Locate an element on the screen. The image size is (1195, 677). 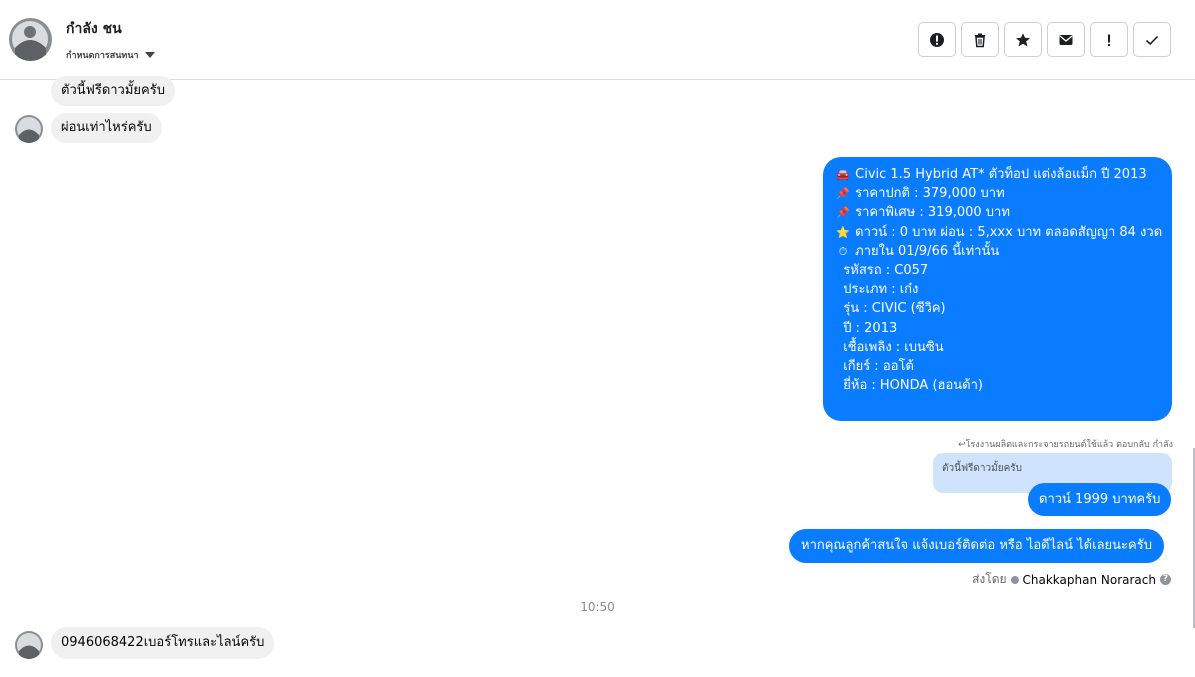
stopwatch-icon: ⏱ is located at coordinates (843, 251).